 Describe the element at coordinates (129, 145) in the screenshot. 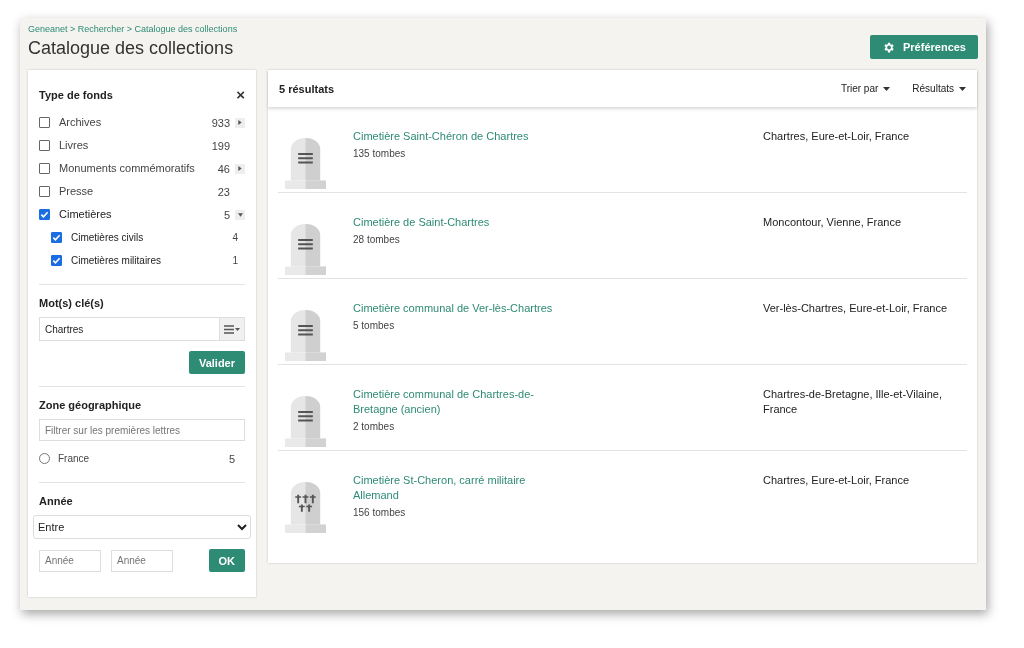

I see `filter-label: Livres` at that location.